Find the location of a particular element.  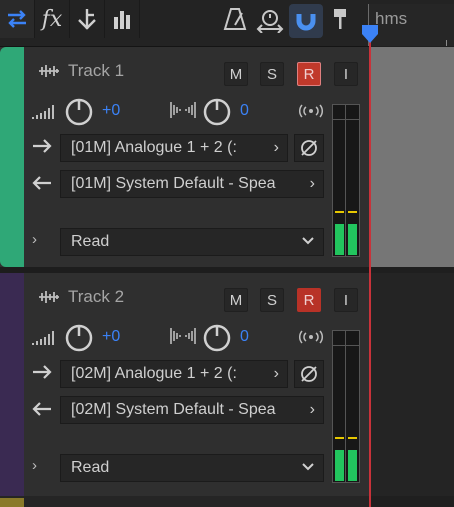

track-1-automation-mode-select: Read is located at coordinates (192, 242).